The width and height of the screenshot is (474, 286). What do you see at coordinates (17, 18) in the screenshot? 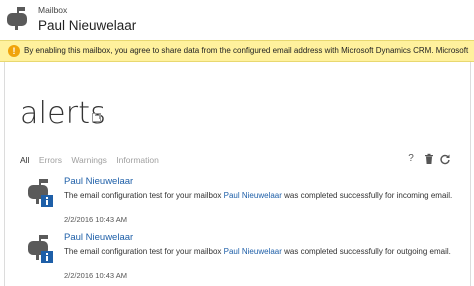
I see `mailbox-icon` at bounding box center [17, 18].